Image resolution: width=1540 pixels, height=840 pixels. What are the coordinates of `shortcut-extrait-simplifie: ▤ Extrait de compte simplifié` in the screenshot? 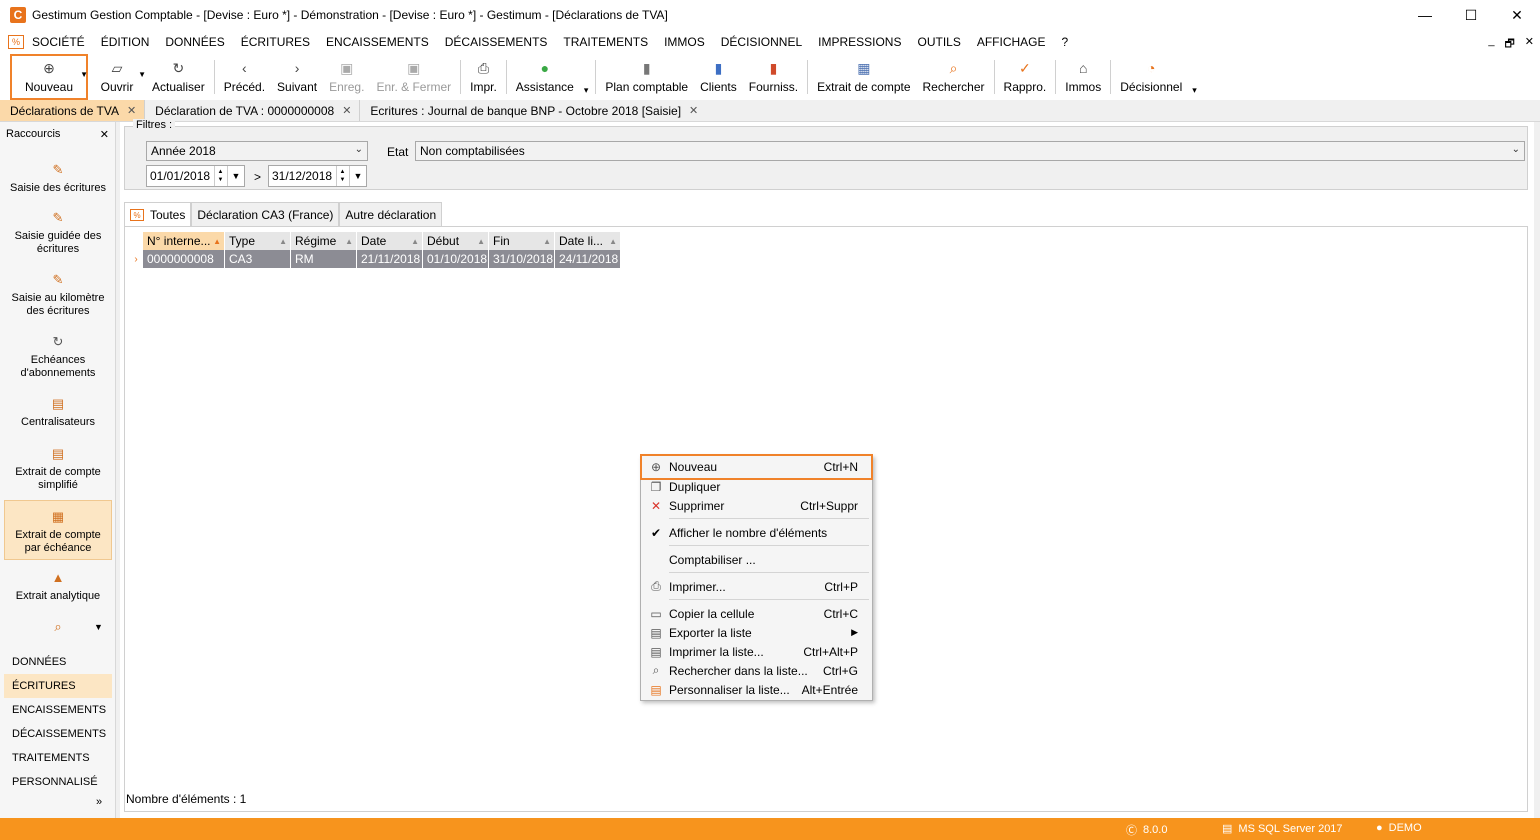 It's located at (58, 468).